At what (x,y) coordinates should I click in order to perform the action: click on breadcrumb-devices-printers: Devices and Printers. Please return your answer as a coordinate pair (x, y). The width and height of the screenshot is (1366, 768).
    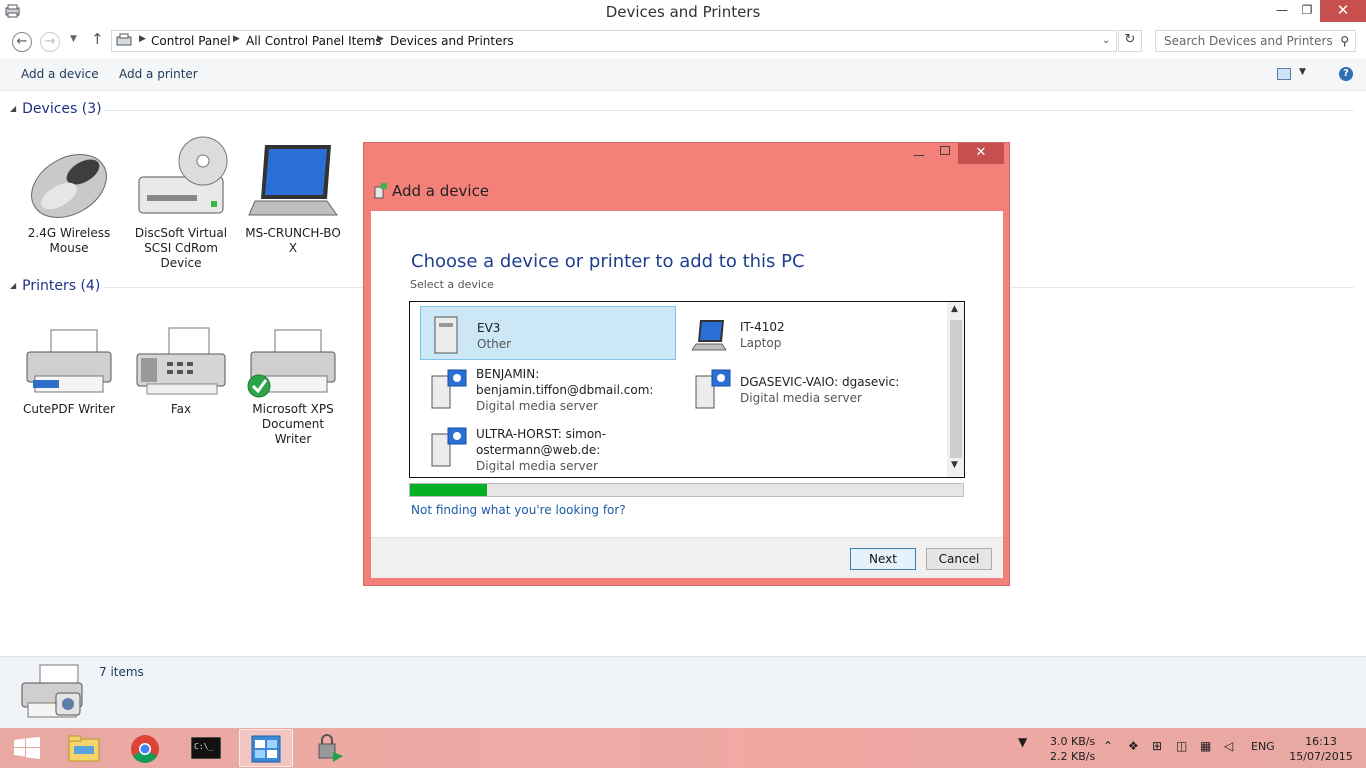
    Looking at the image, I should click on (452, 41).